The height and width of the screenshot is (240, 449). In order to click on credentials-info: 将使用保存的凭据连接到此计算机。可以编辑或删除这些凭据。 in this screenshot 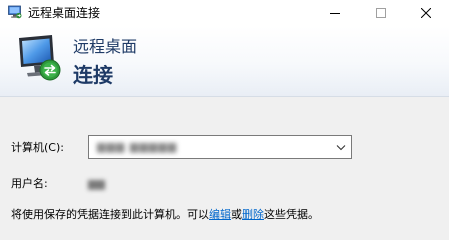, I will do `click(165, 215)`.